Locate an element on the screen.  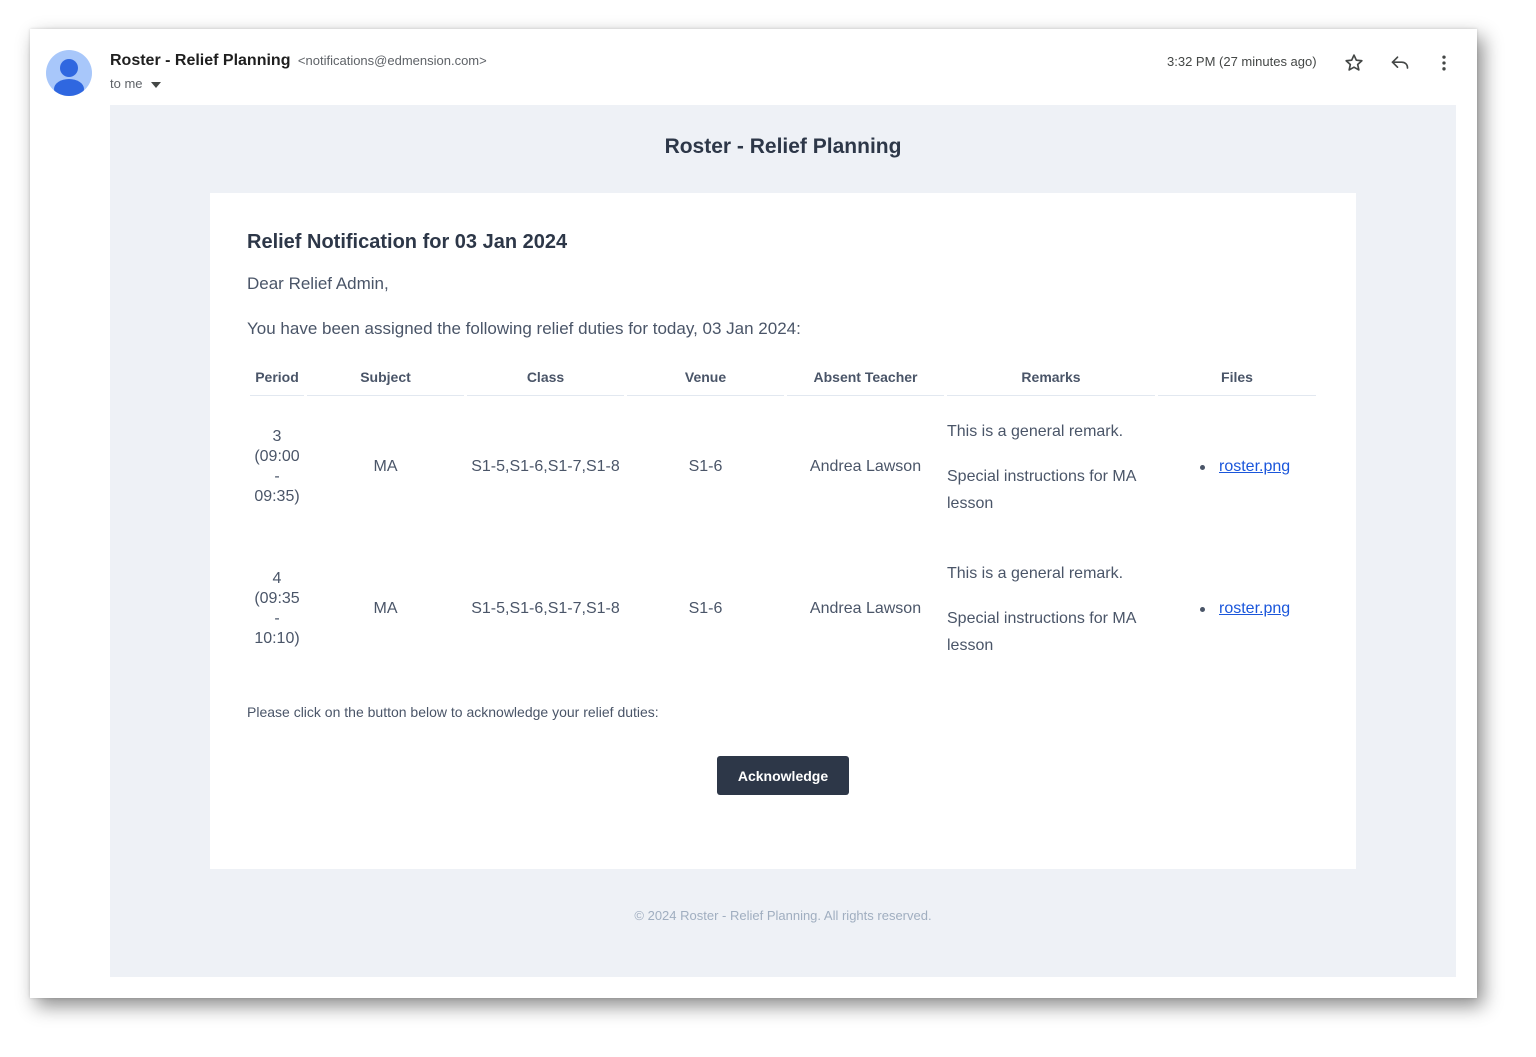
column-header-absent-teacher: Absent Teacher is located at coordinates (865, 377).